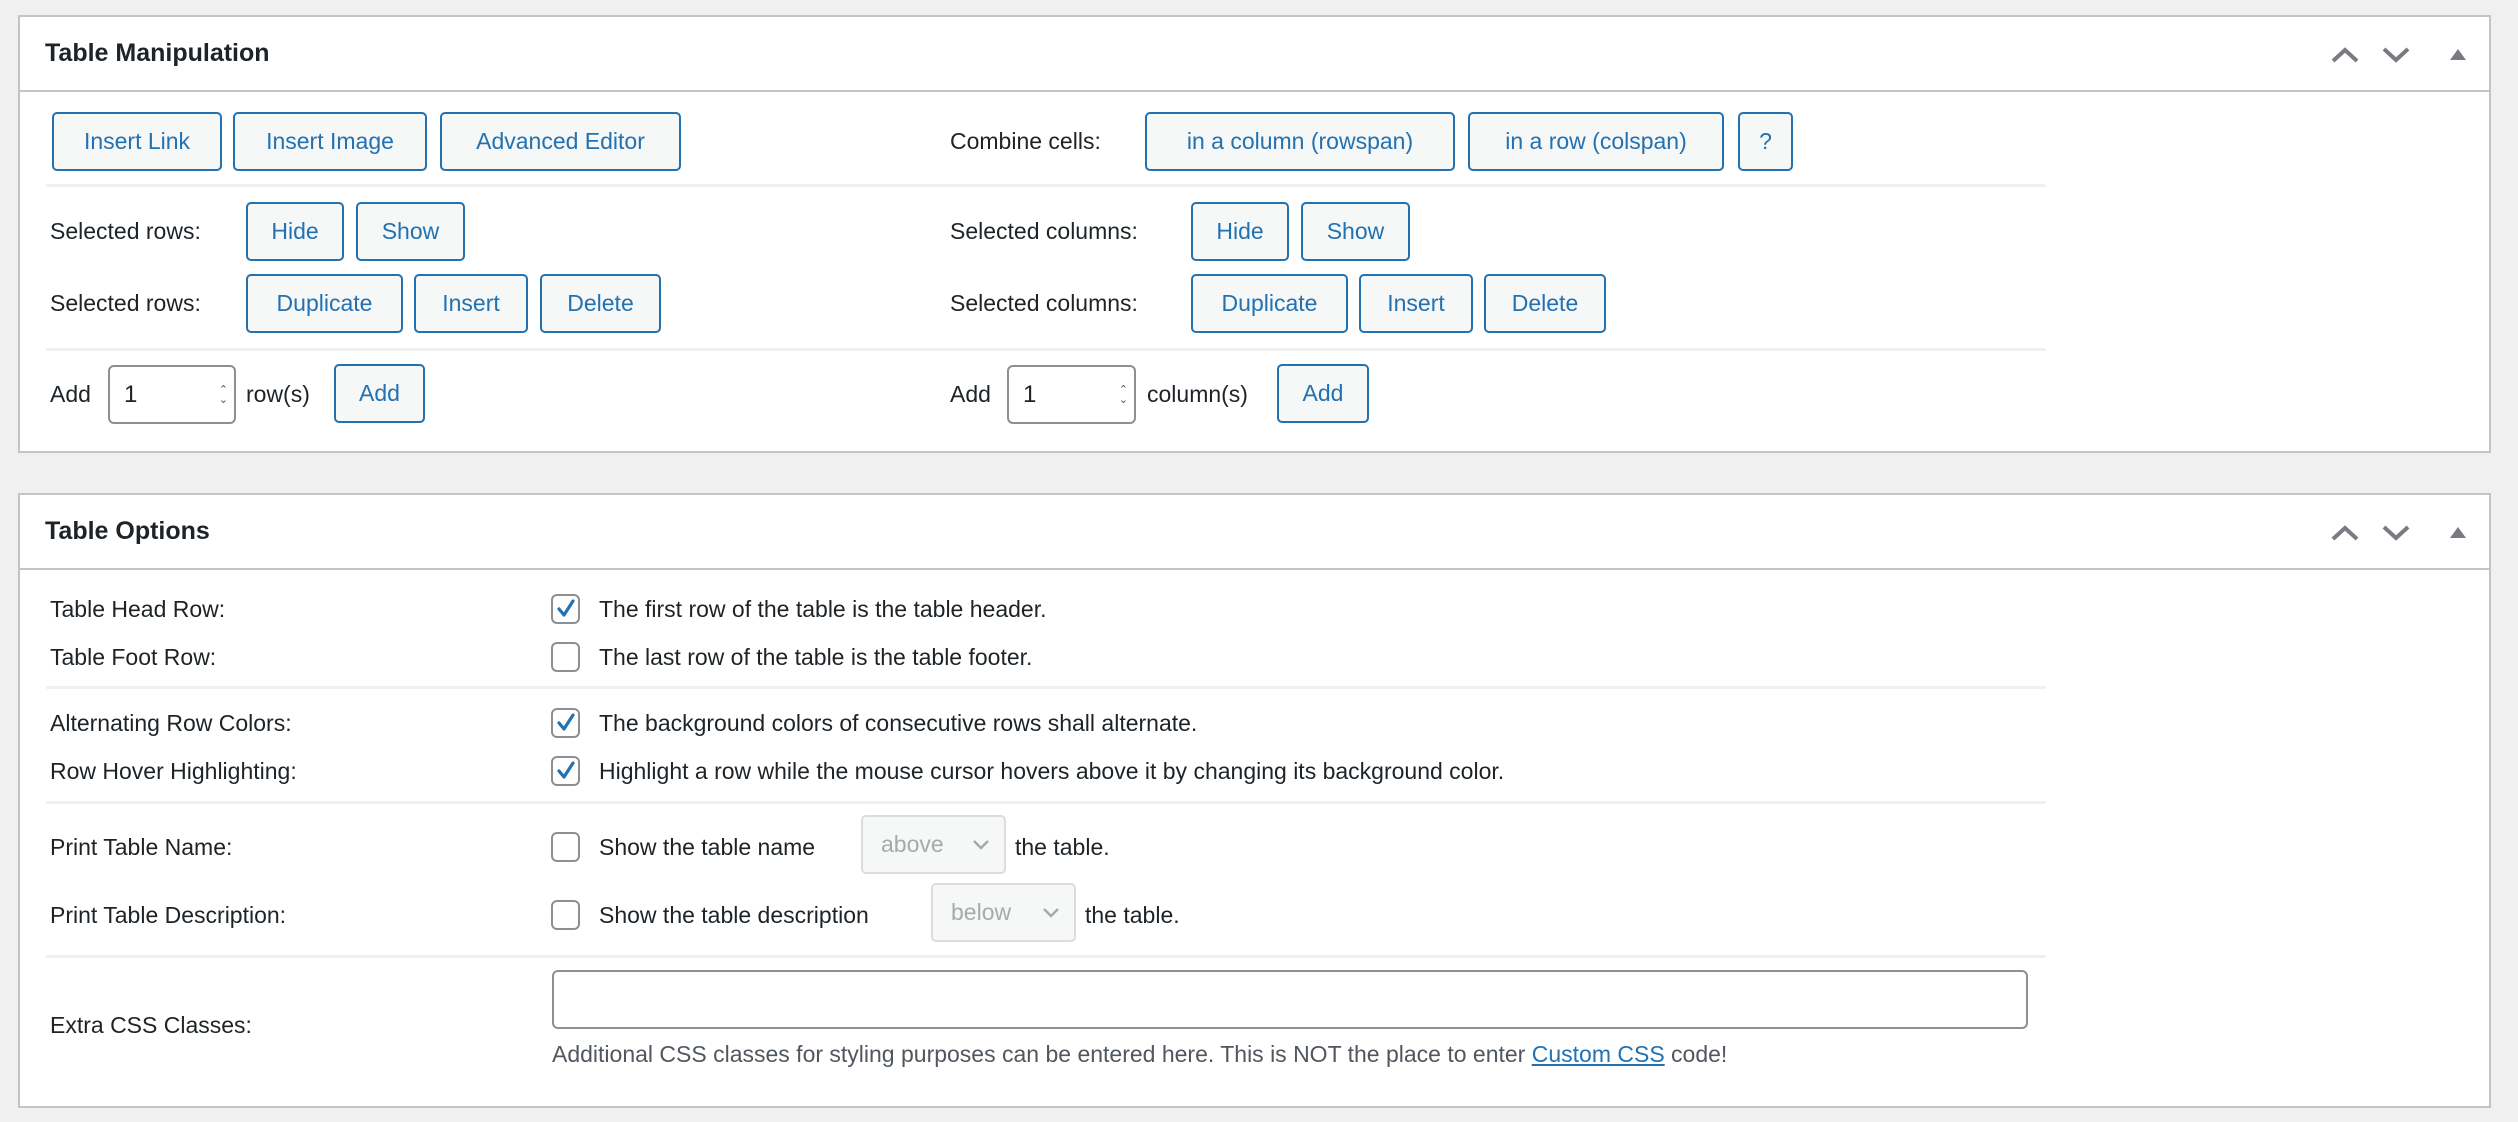  Describe the element at coordinates (1030, 394) in the screenshot. I see `columns-count-value: 1` at that location.